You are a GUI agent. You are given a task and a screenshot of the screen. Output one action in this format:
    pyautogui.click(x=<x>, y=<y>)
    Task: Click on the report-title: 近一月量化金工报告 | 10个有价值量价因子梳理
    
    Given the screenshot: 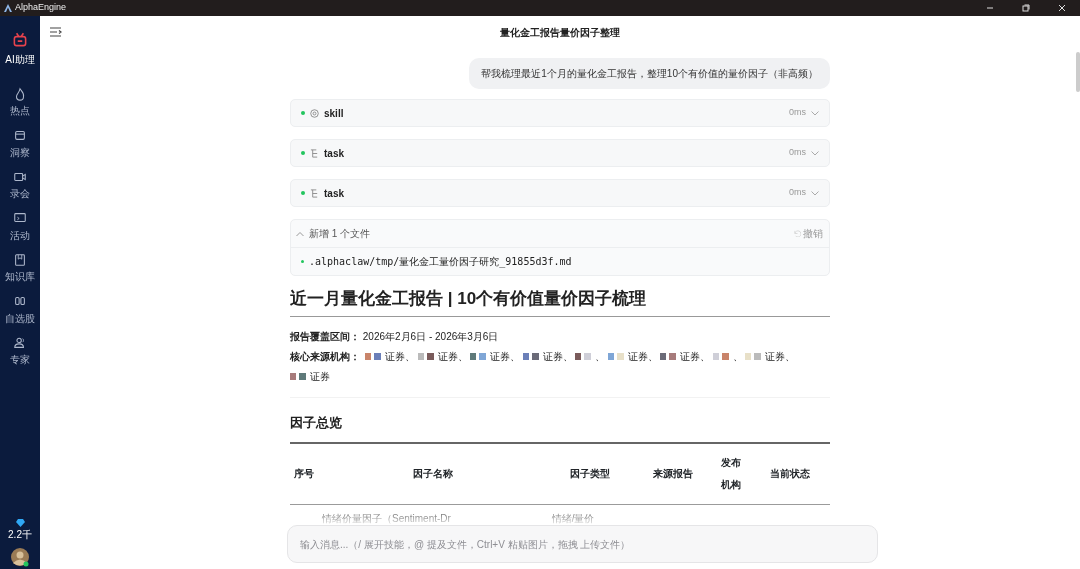 What is the action you would take?
    pyautogui.click(x=560, y=301)
    